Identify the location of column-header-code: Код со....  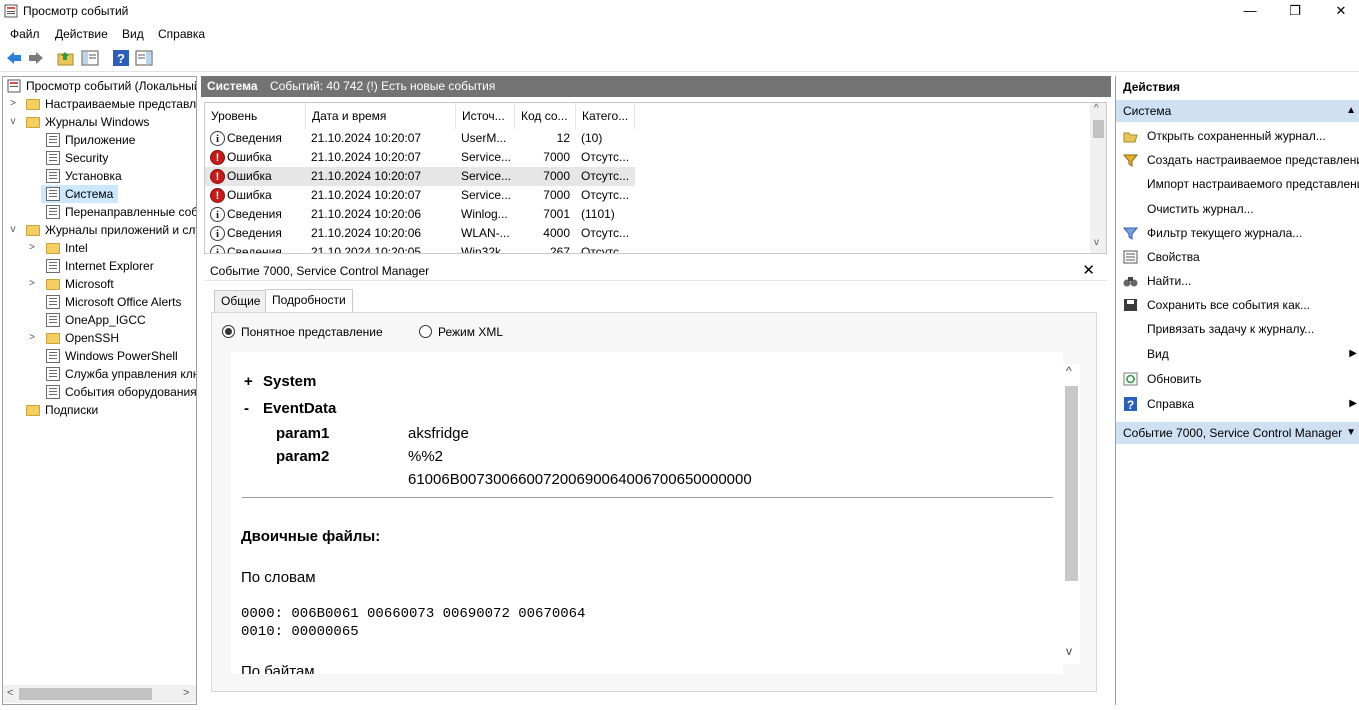
(545, 116).